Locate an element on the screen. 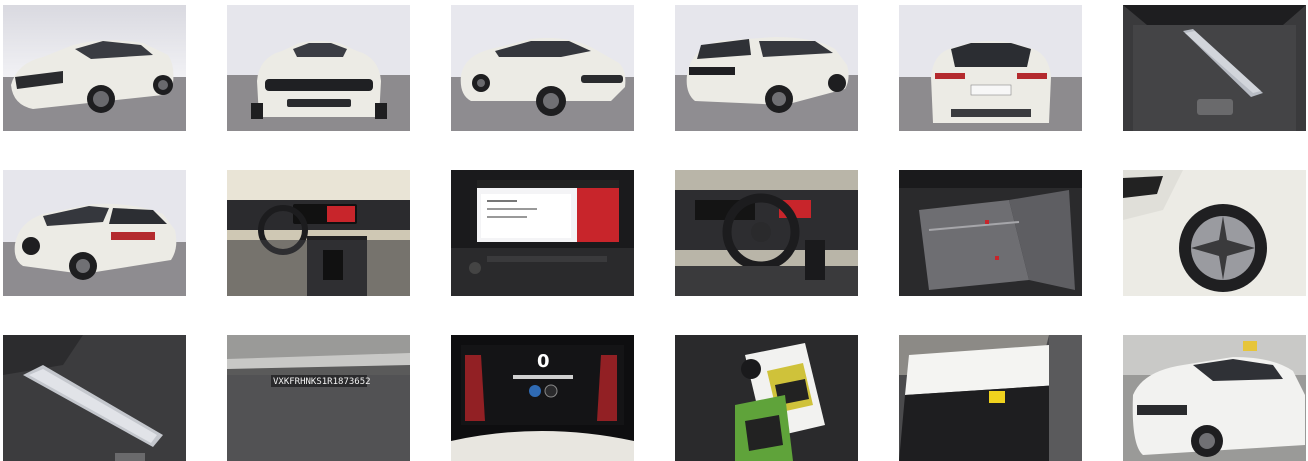 This screenshot has height=461, width=1308. touchscreen-image is located at coordinates (542, 233).